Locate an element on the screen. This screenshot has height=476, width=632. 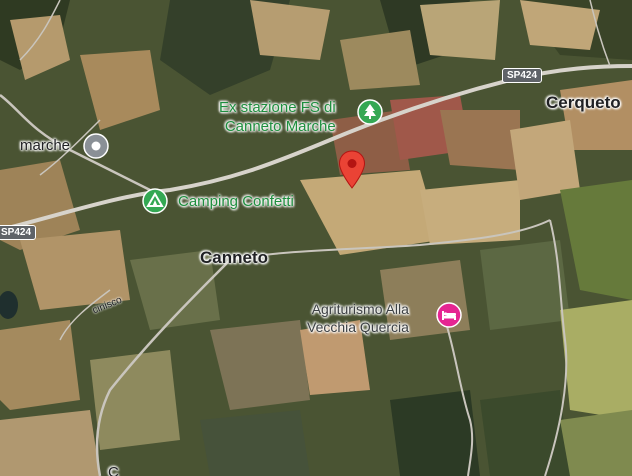
place-label-marche: marche is located at coordinates (45, 145).